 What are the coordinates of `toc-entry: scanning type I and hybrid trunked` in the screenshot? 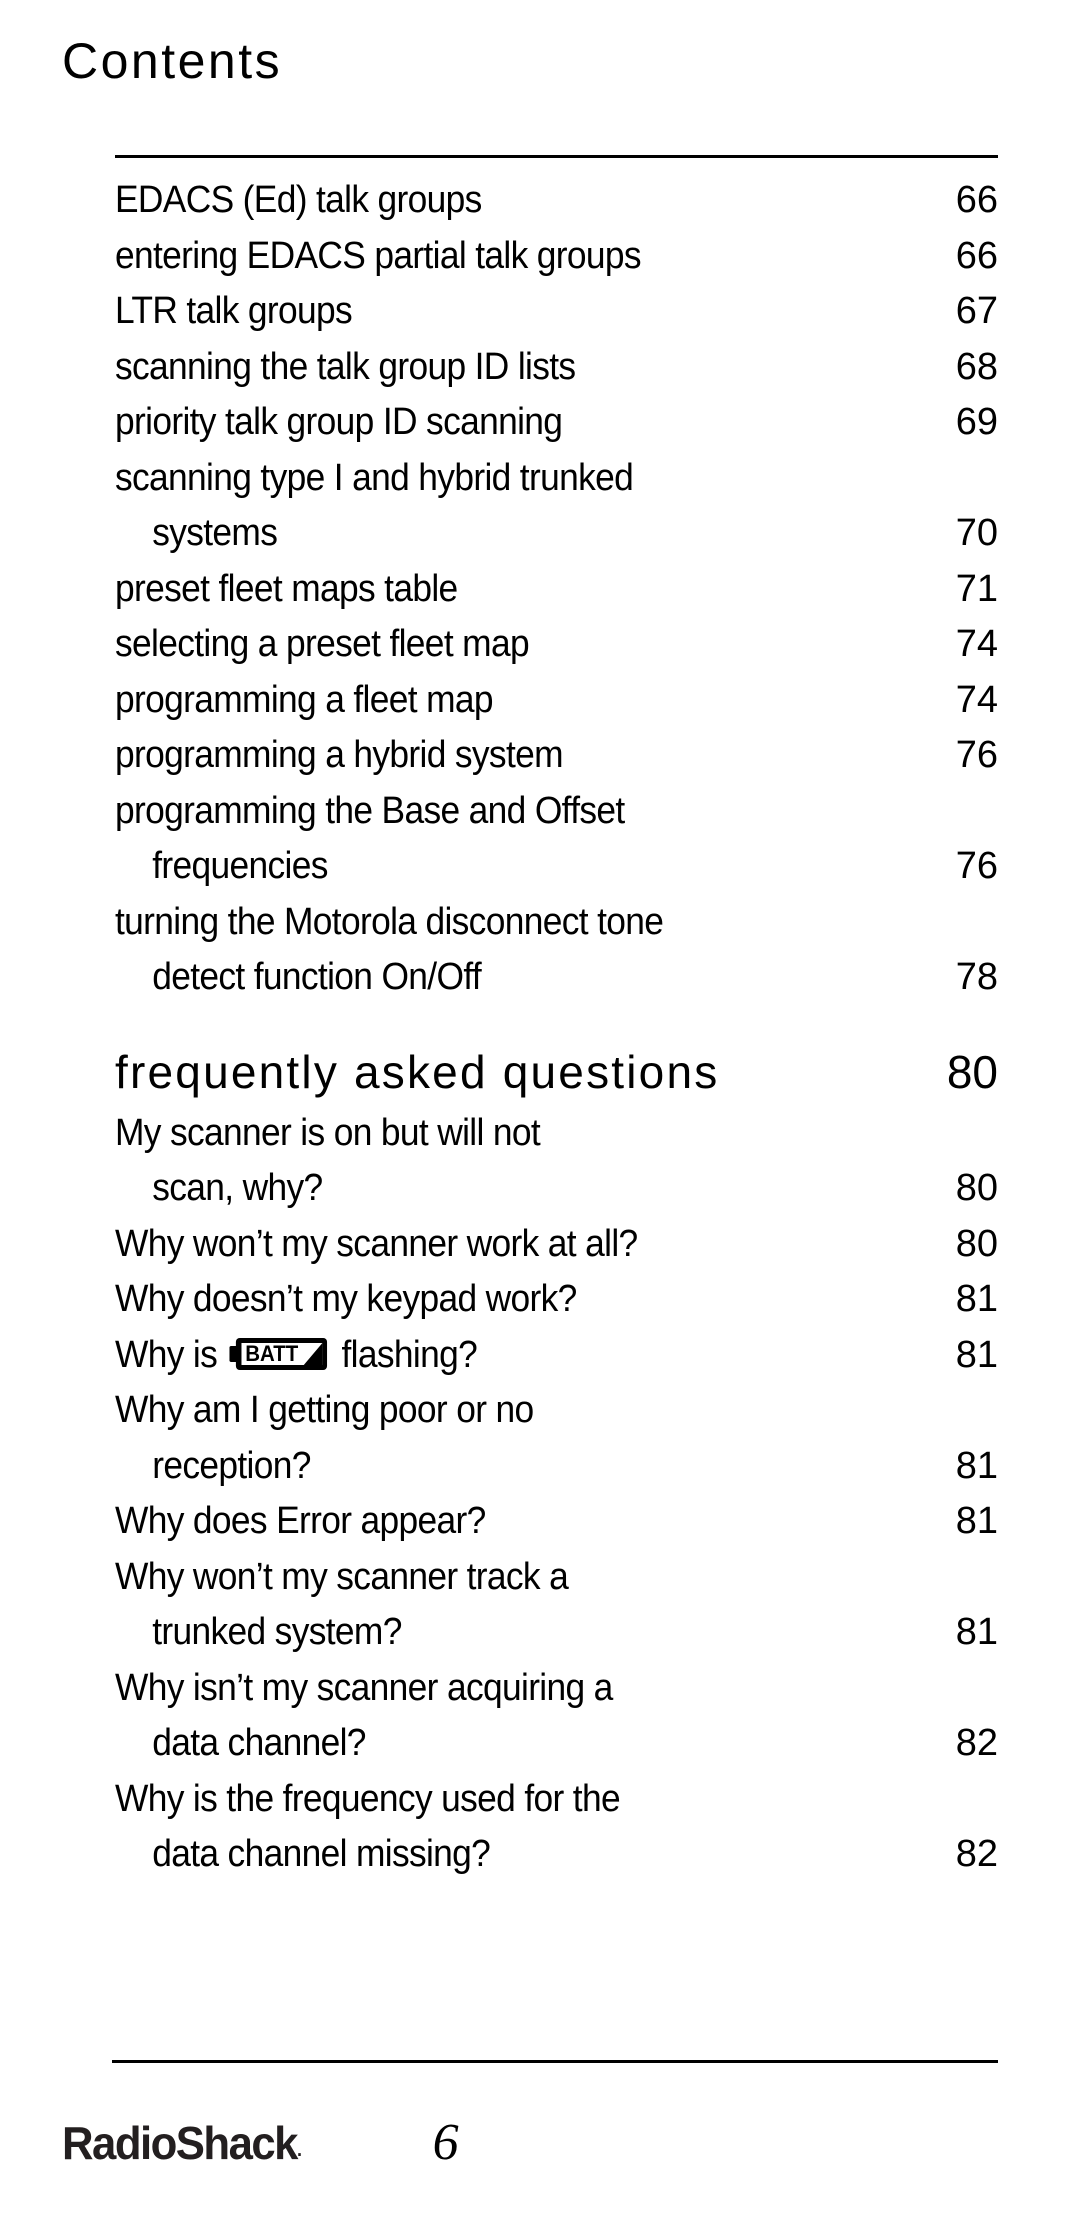 It's located at (556, 479).